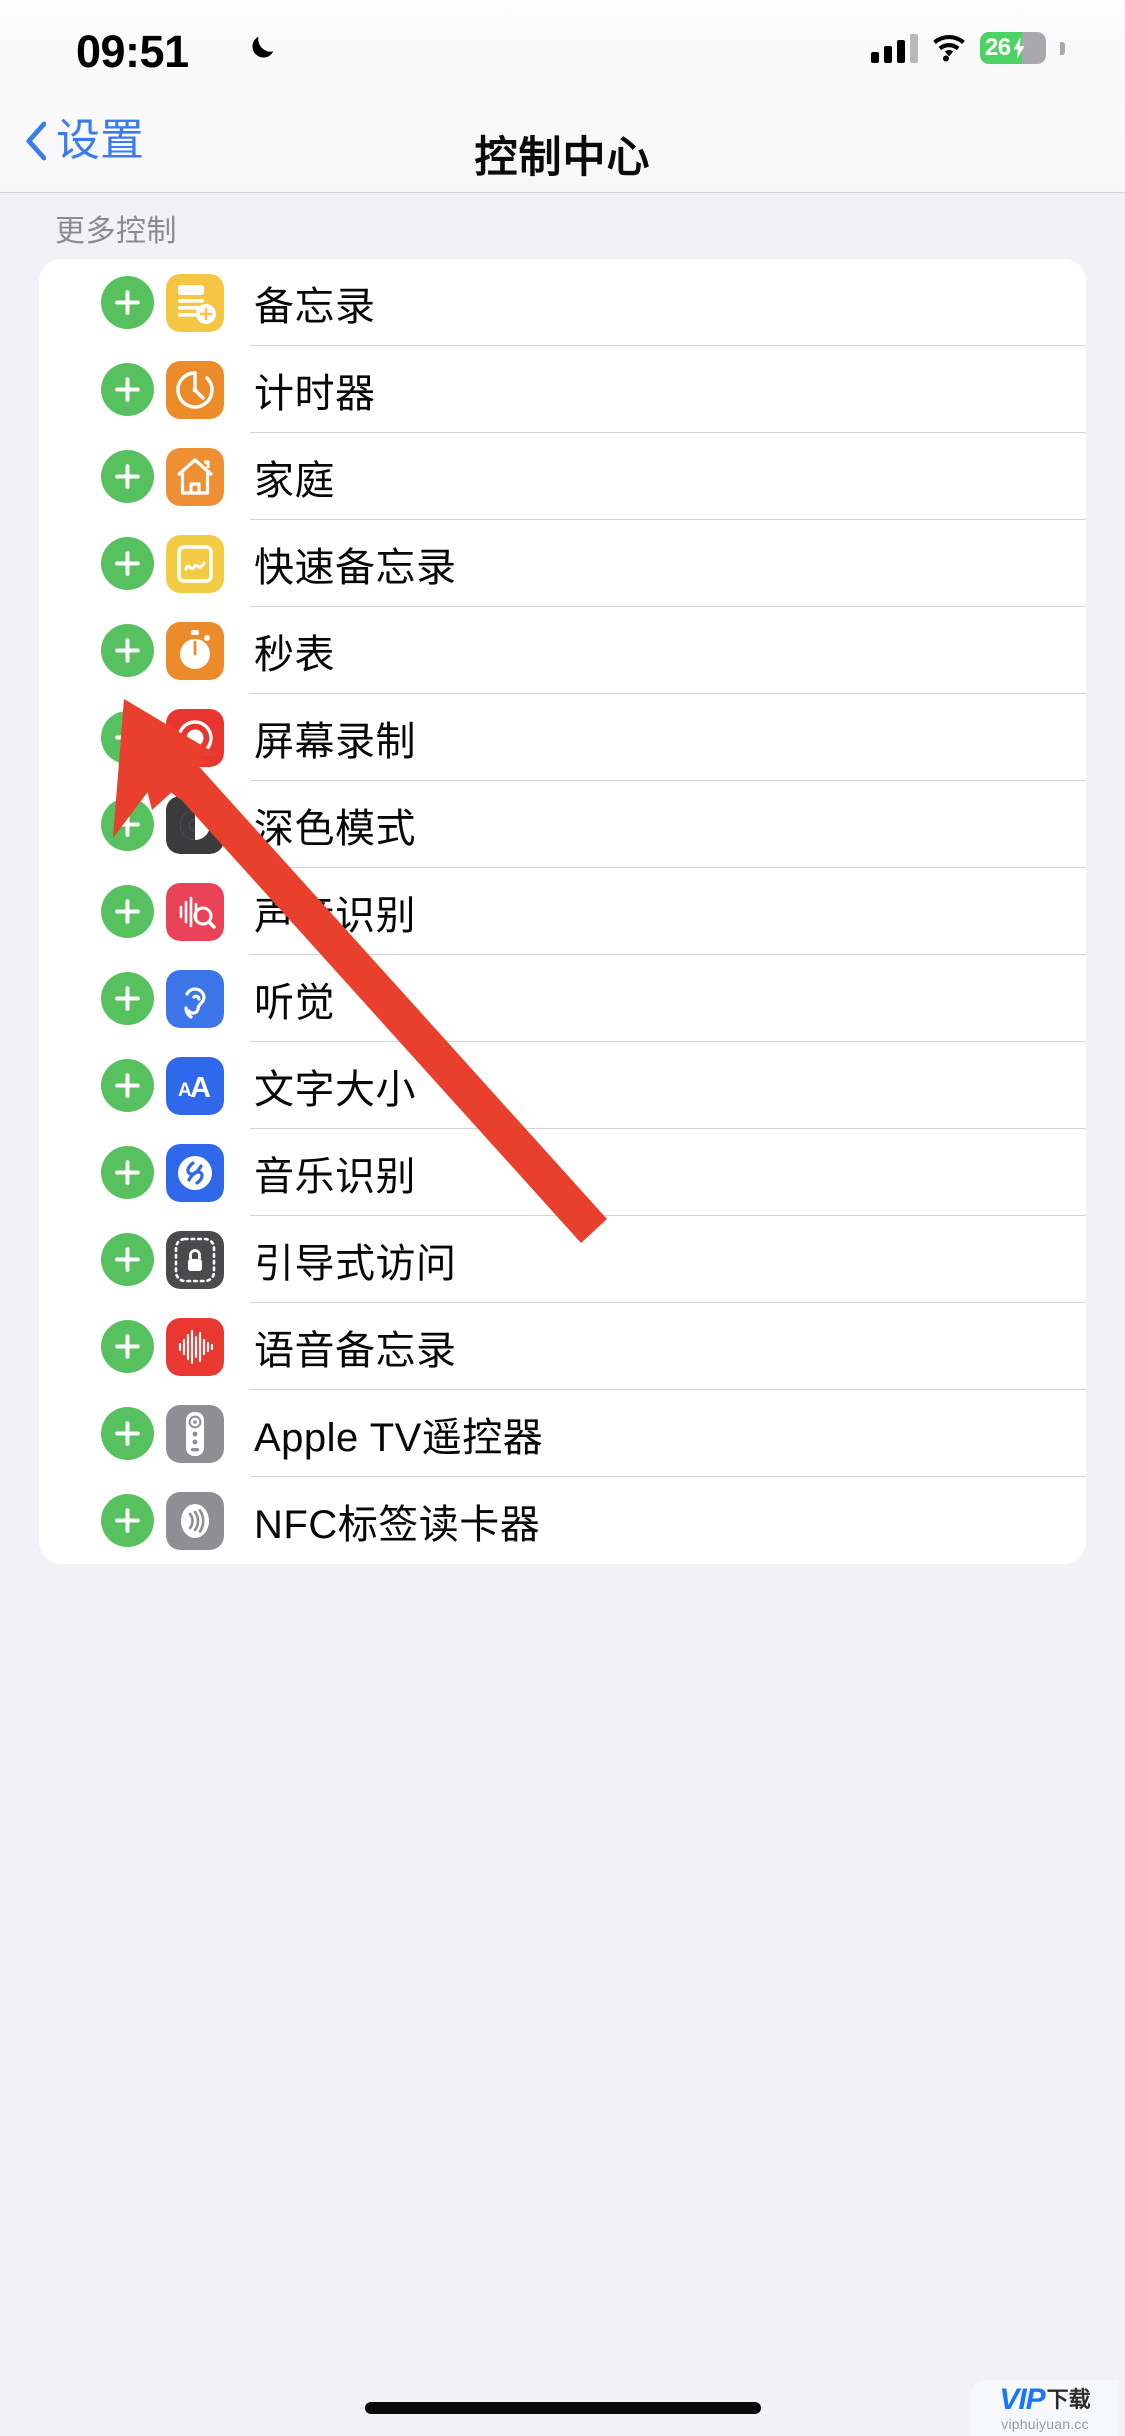 The width and height of the screenshot is (1125, 2436). Describe the element at coordinates (195, 1172) in the screenshot. I see `shazam-icon` at that location.